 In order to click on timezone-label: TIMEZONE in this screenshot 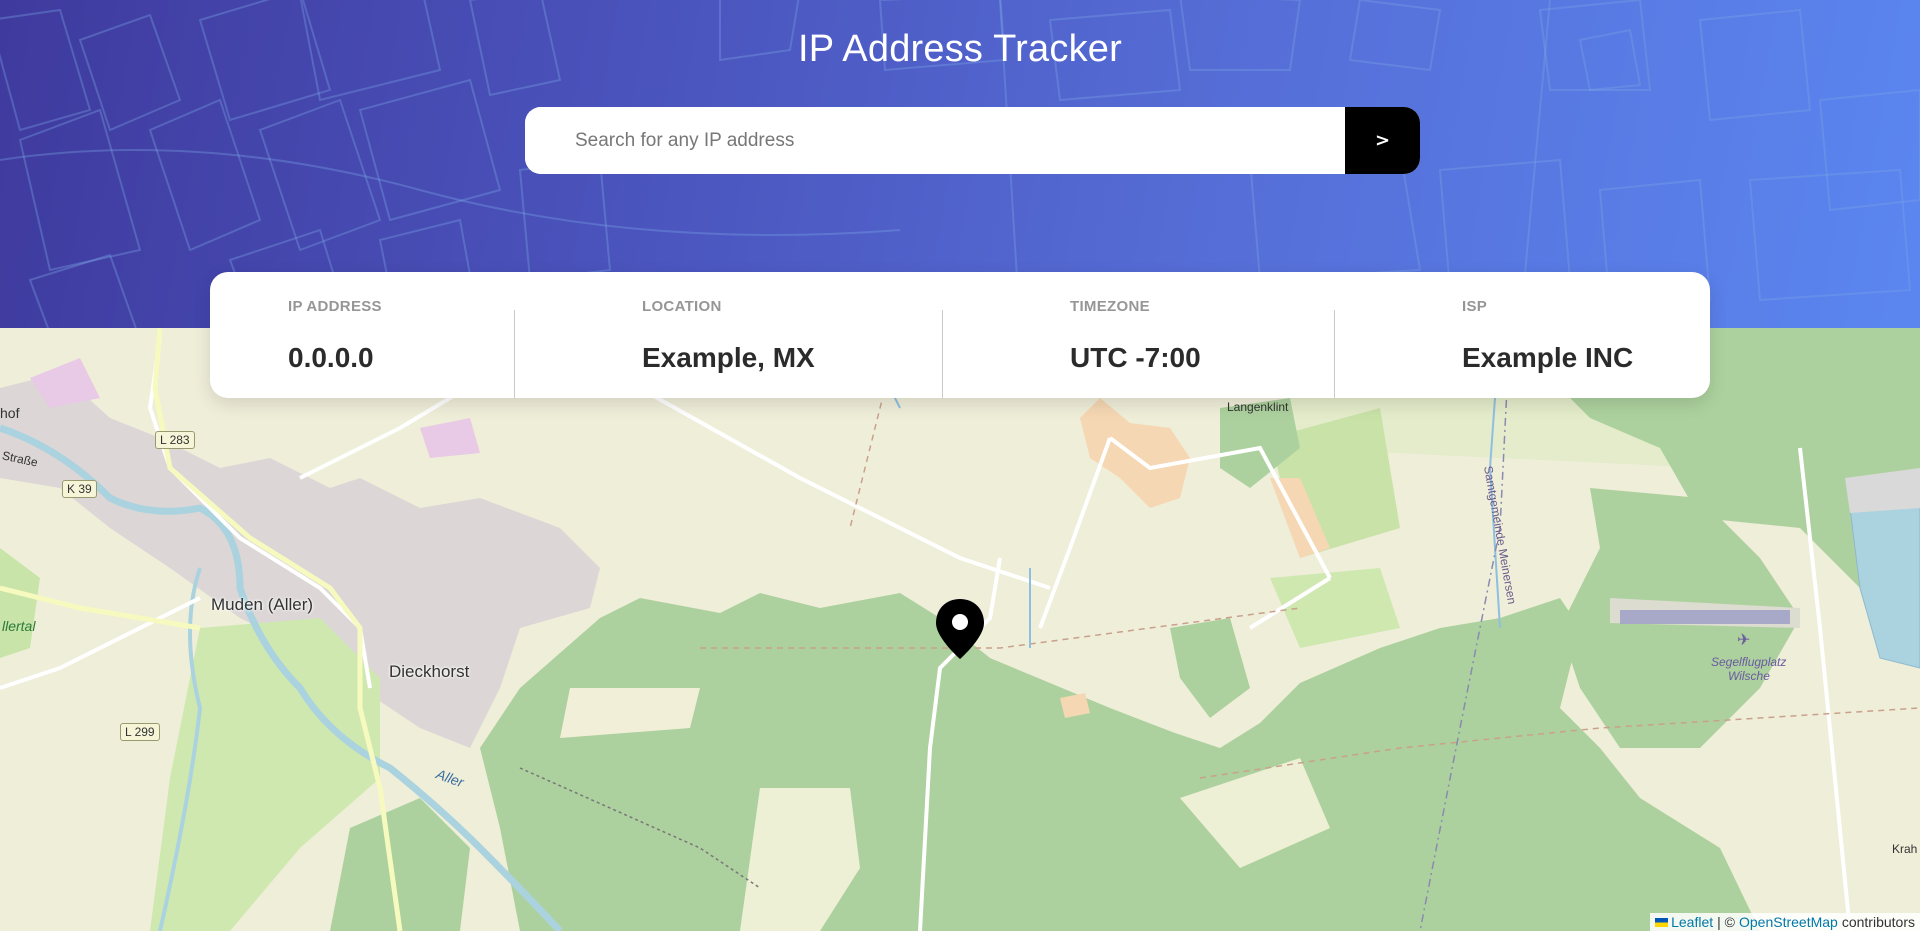, I will do `click(1110, 306)`.